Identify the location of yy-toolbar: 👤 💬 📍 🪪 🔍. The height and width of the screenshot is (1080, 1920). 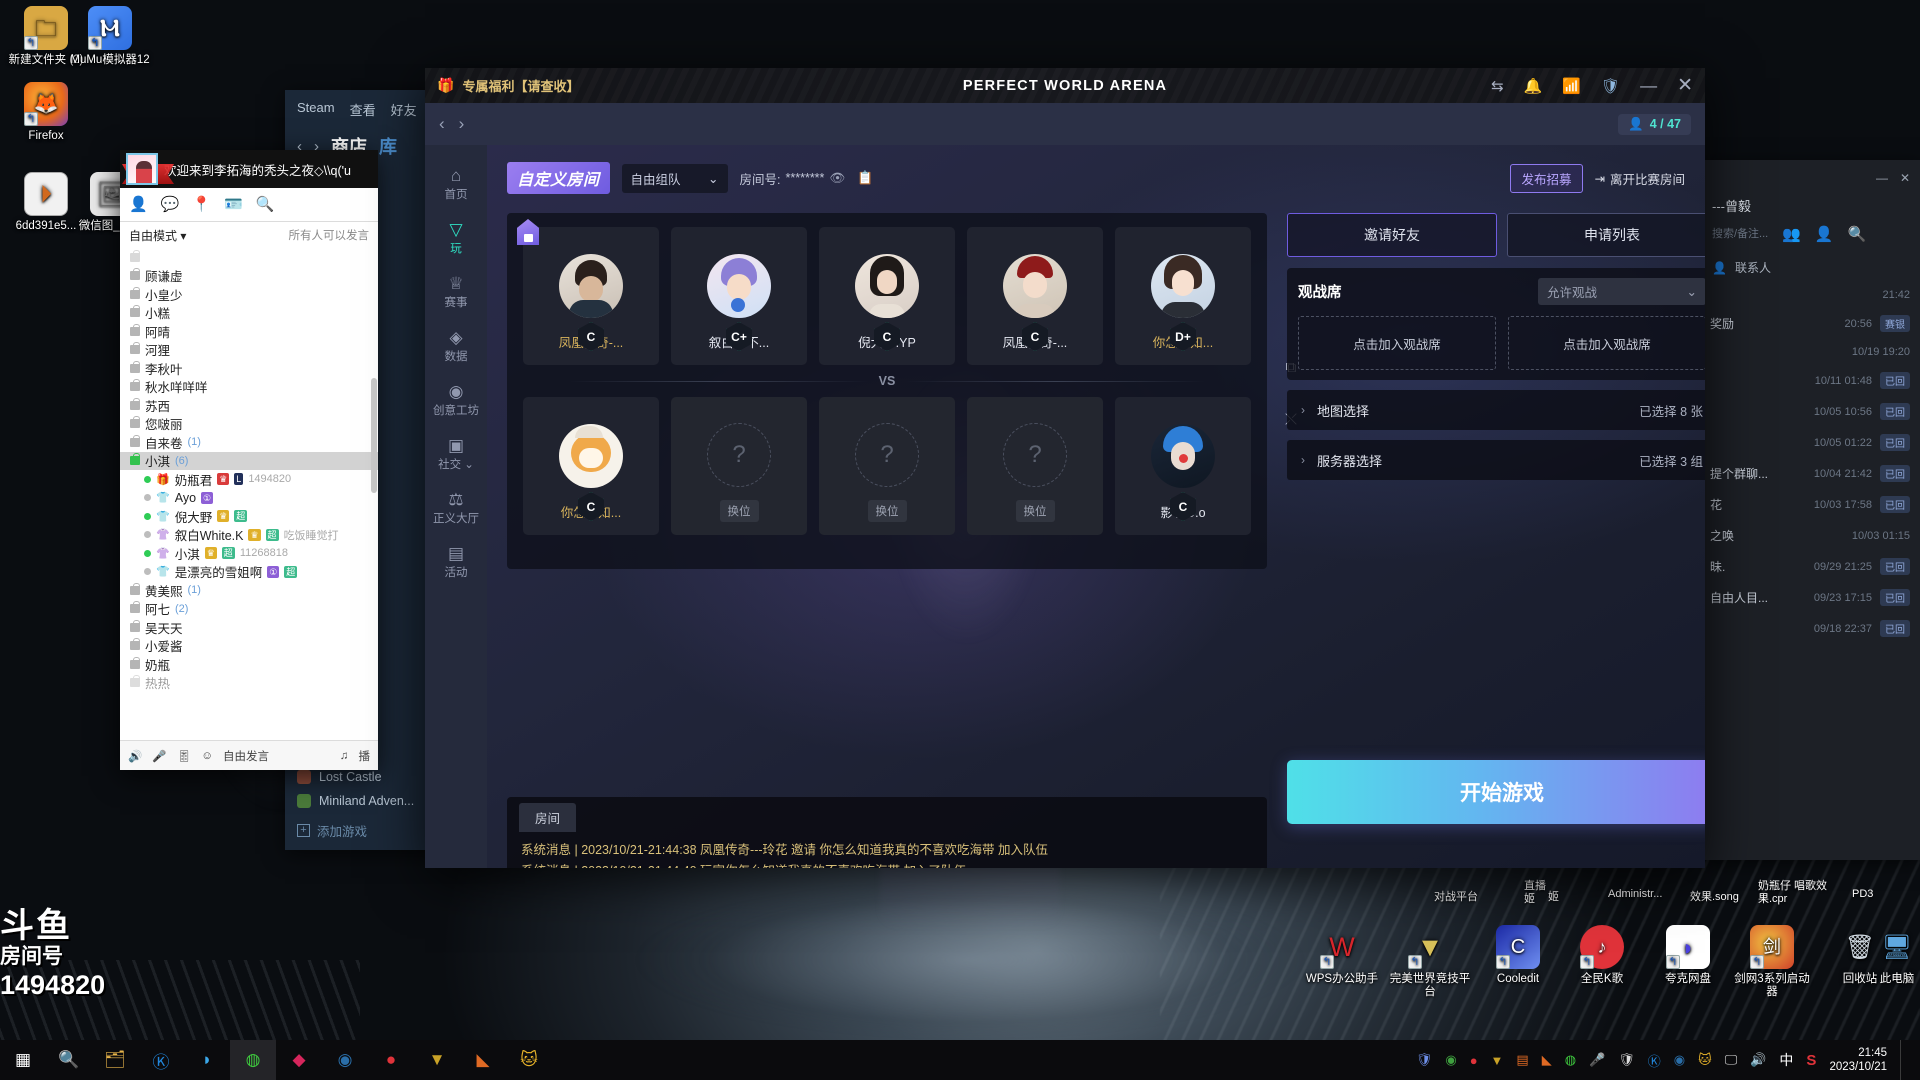
(249, 205).